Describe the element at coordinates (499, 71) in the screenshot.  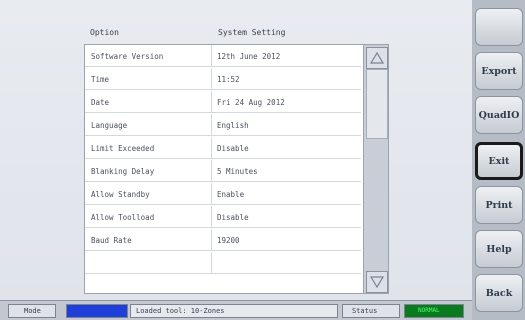
I see `side-button-export: Export` at that location.